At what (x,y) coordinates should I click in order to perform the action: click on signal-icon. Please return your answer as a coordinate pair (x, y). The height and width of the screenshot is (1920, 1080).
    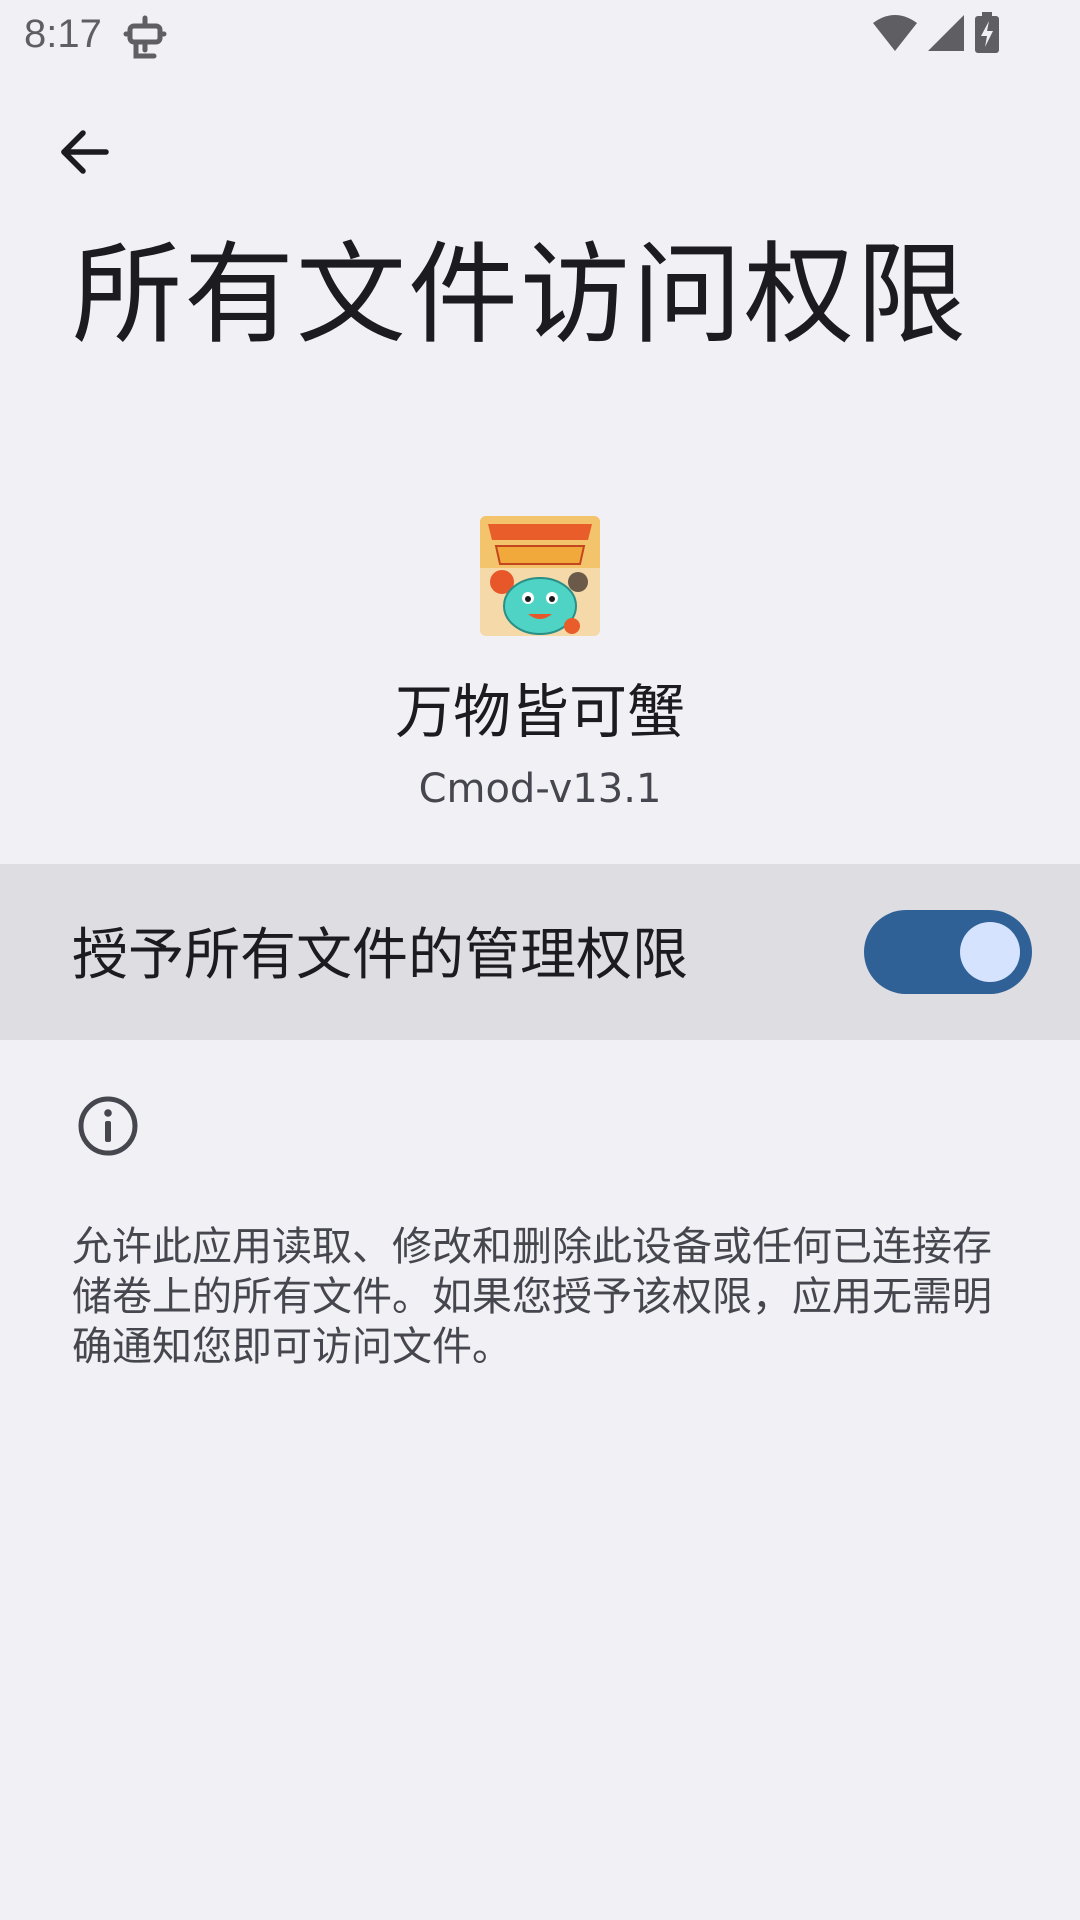
    Looking at the image, I should click on (946, 35).